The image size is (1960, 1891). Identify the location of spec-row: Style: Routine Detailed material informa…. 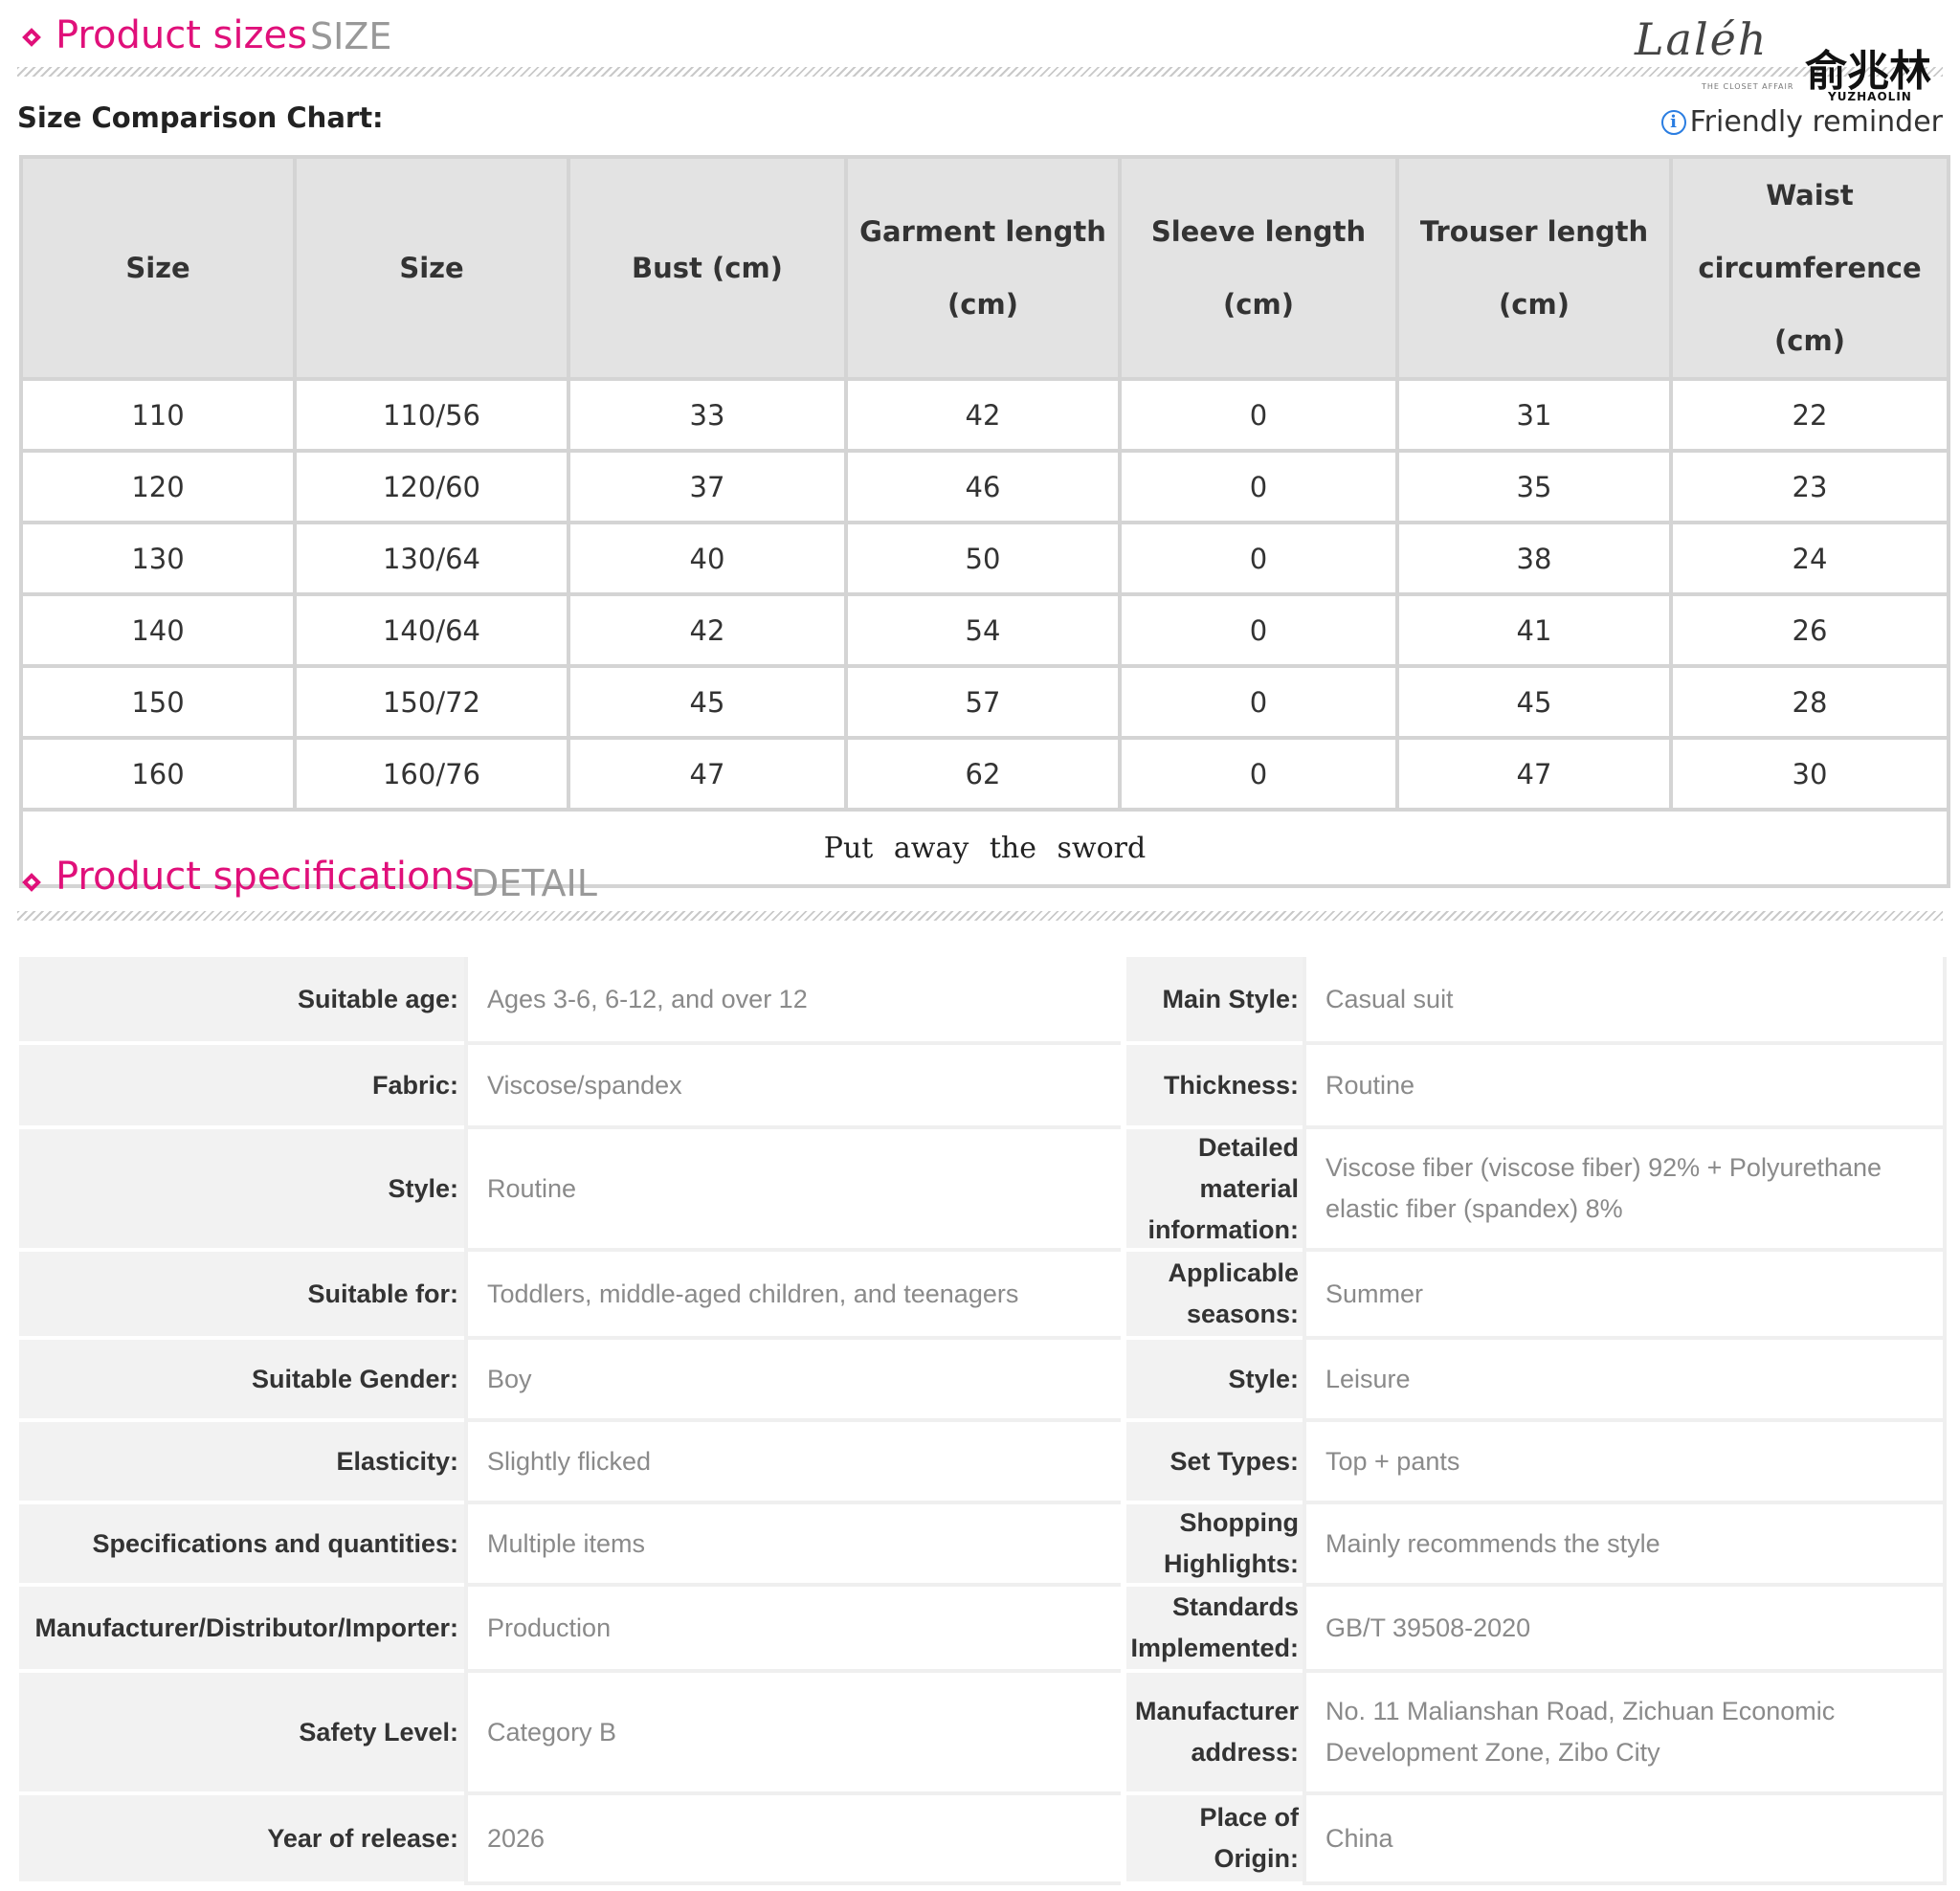
(983, 1190).